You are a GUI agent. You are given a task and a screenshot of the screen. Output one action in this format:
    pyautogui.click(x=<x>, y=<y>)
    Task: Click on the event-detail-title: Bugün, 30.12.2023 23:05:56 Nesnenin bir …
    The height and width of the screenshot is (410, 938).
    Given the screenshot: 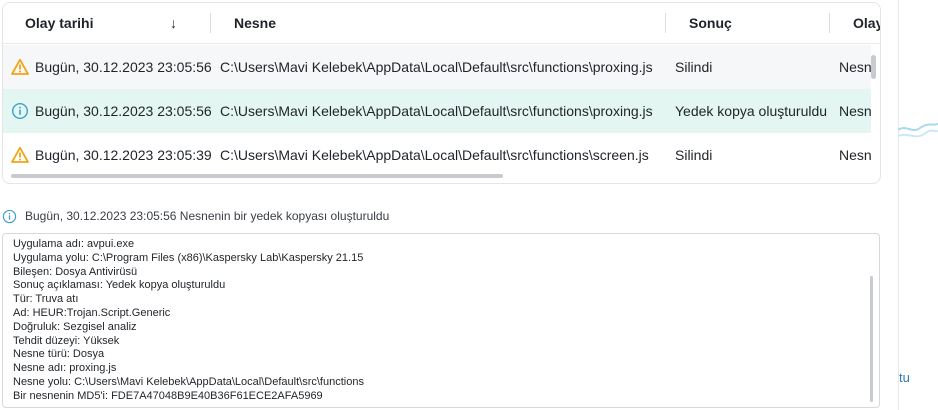 What is the action you would take?
    pyautogui.click(x=207, y=216)
    